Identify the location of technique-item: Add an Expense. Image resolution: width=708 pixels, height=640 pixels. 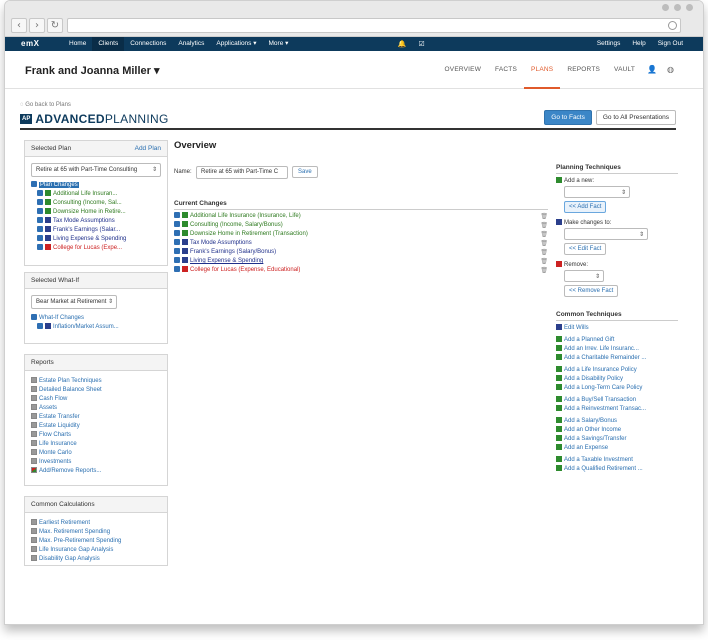
(617, 448).